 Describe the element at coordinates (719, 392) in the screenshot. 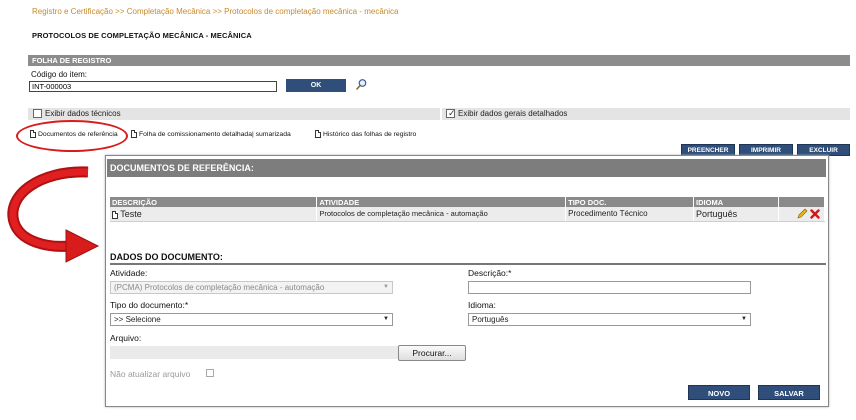

I see `novo-button: NOVO` at that location.